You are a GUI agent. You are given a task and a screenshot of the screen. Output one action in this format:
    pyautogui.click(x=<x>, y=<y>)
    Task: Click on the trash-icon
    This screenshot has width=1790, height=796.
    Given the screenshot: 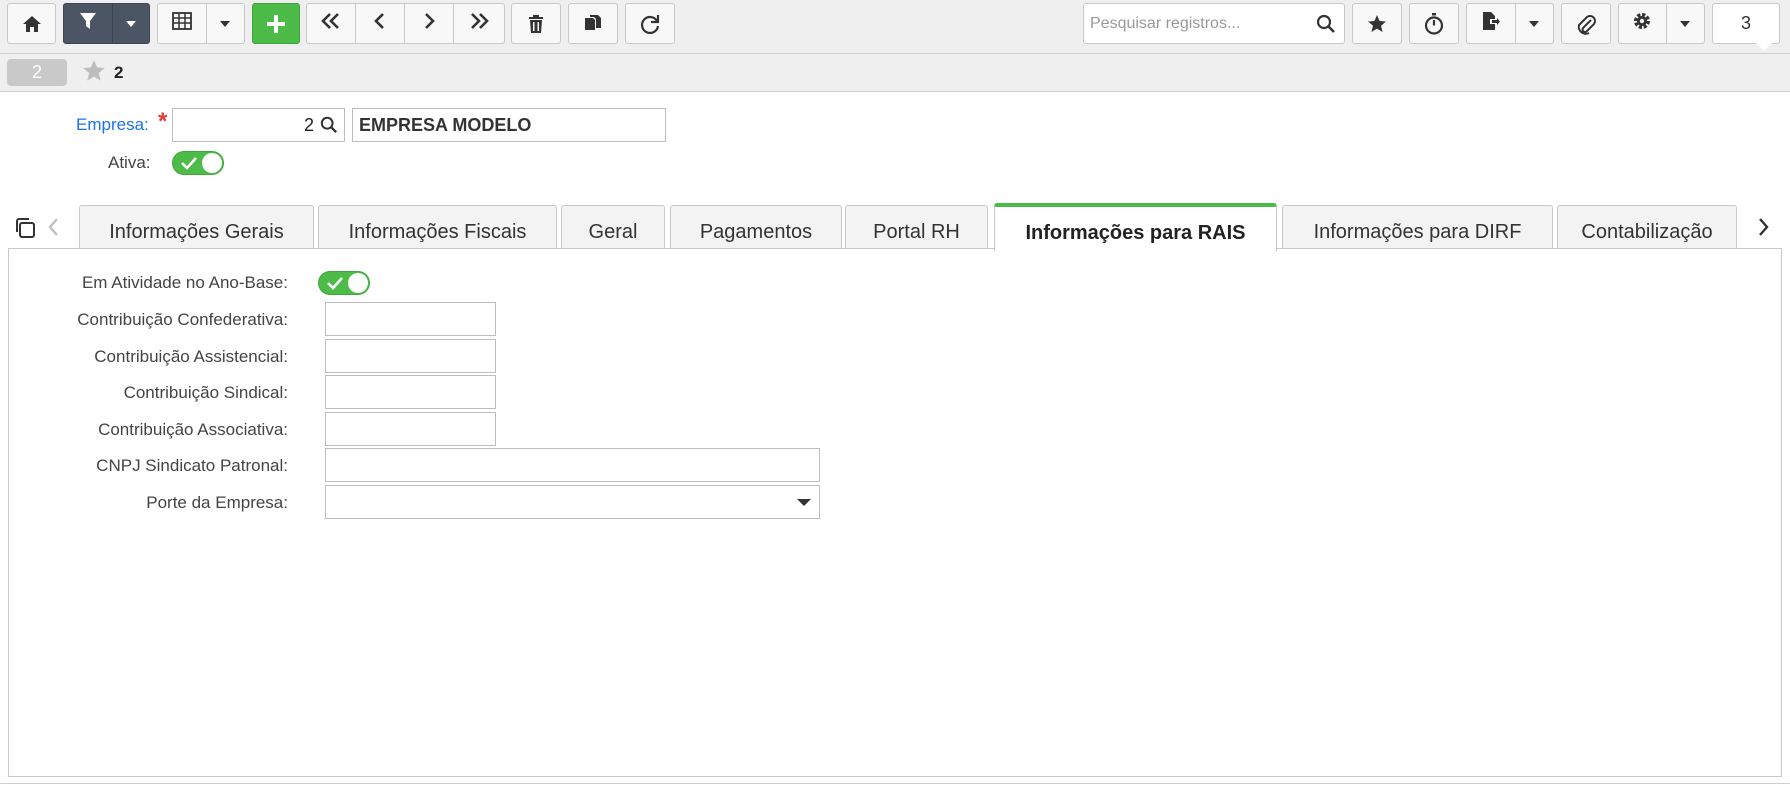 What is the action you would take?
    pyautogui.click(x=536, y=24)
    